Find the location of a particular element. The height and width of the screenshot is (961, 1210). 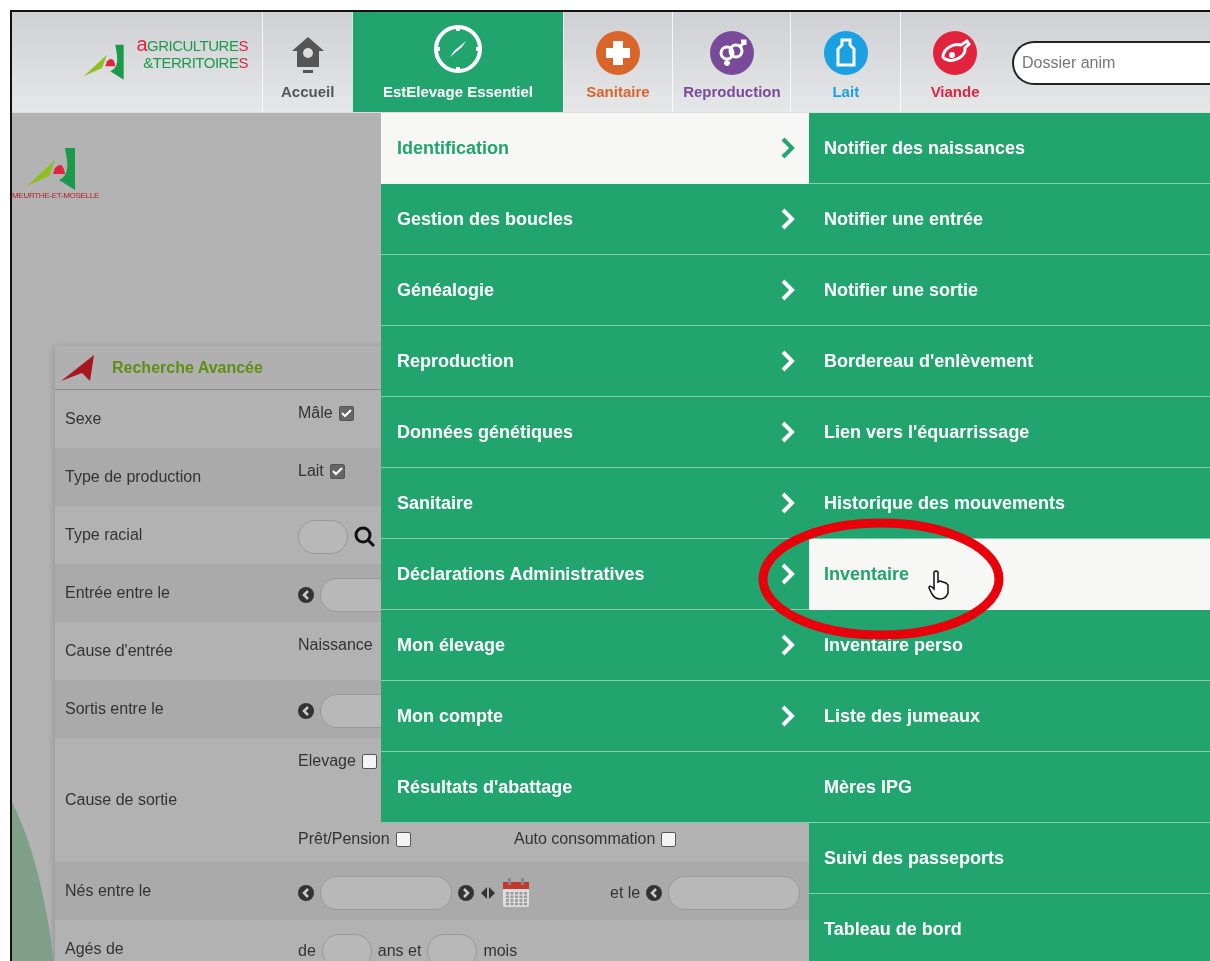

logo-caption: MEURTHE-ET-MOSELLE is located at coordinates (55, 195).